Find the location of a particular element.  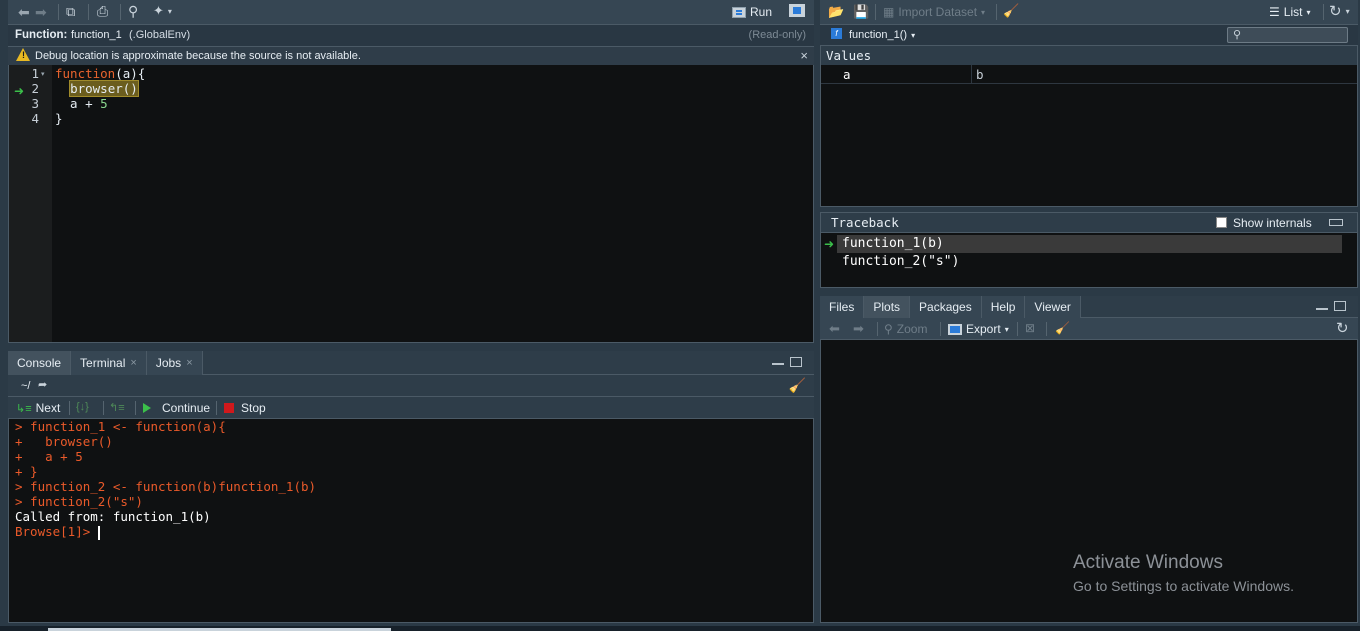

tab-jobs: Jobs × is located at coordinates (174, 363).